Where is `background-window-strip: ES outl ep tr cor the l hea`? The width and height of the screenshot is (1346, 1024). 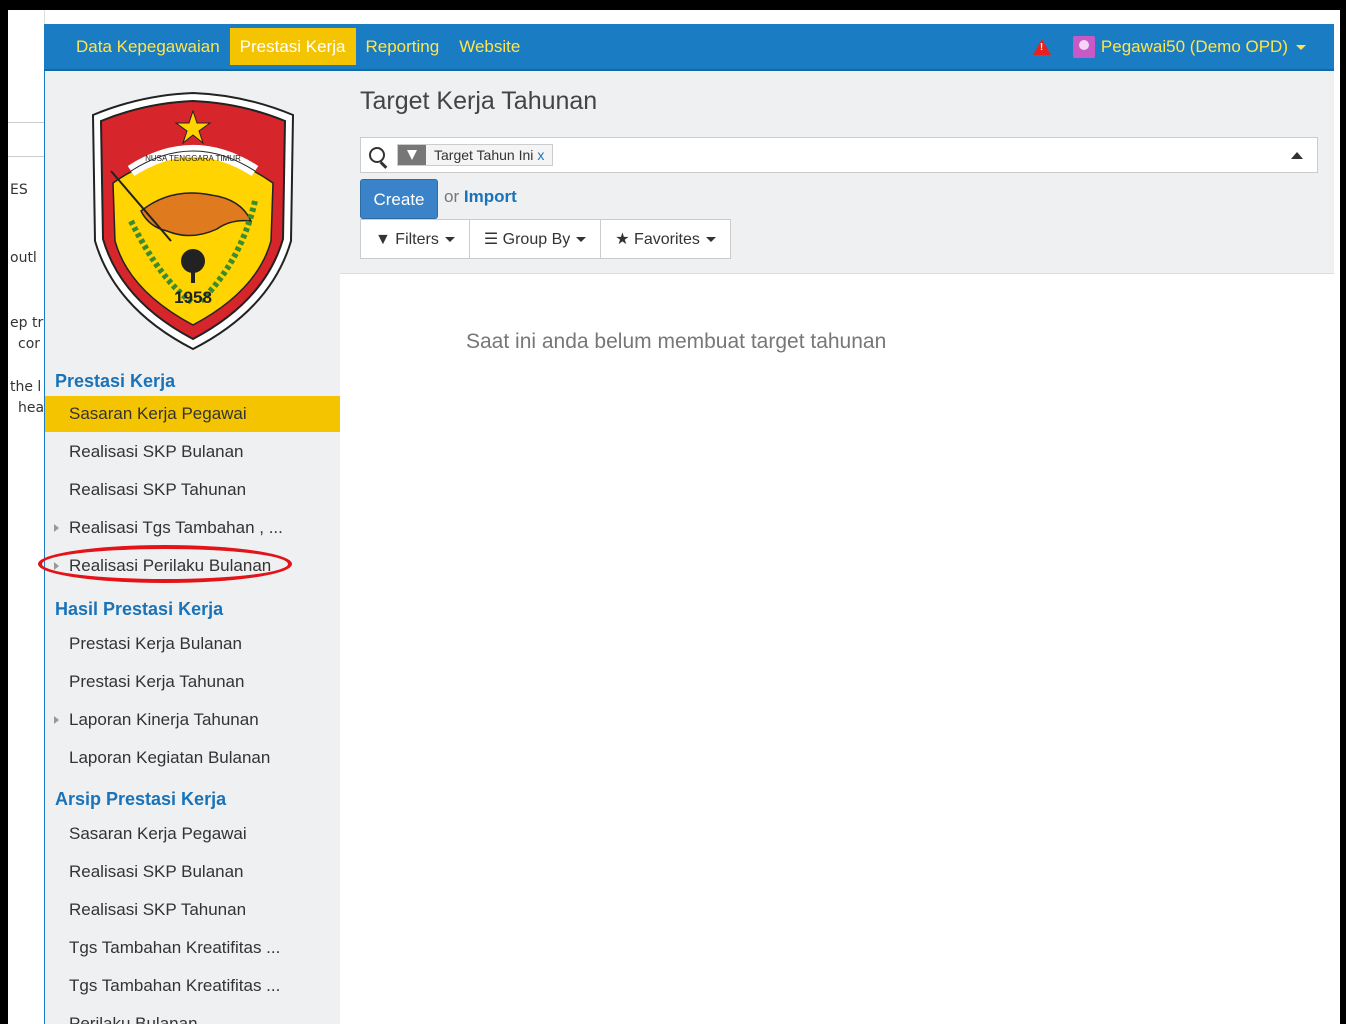
background-window-strip: ES outl ep tr cor the l hea is located at coordinates (26, 517).